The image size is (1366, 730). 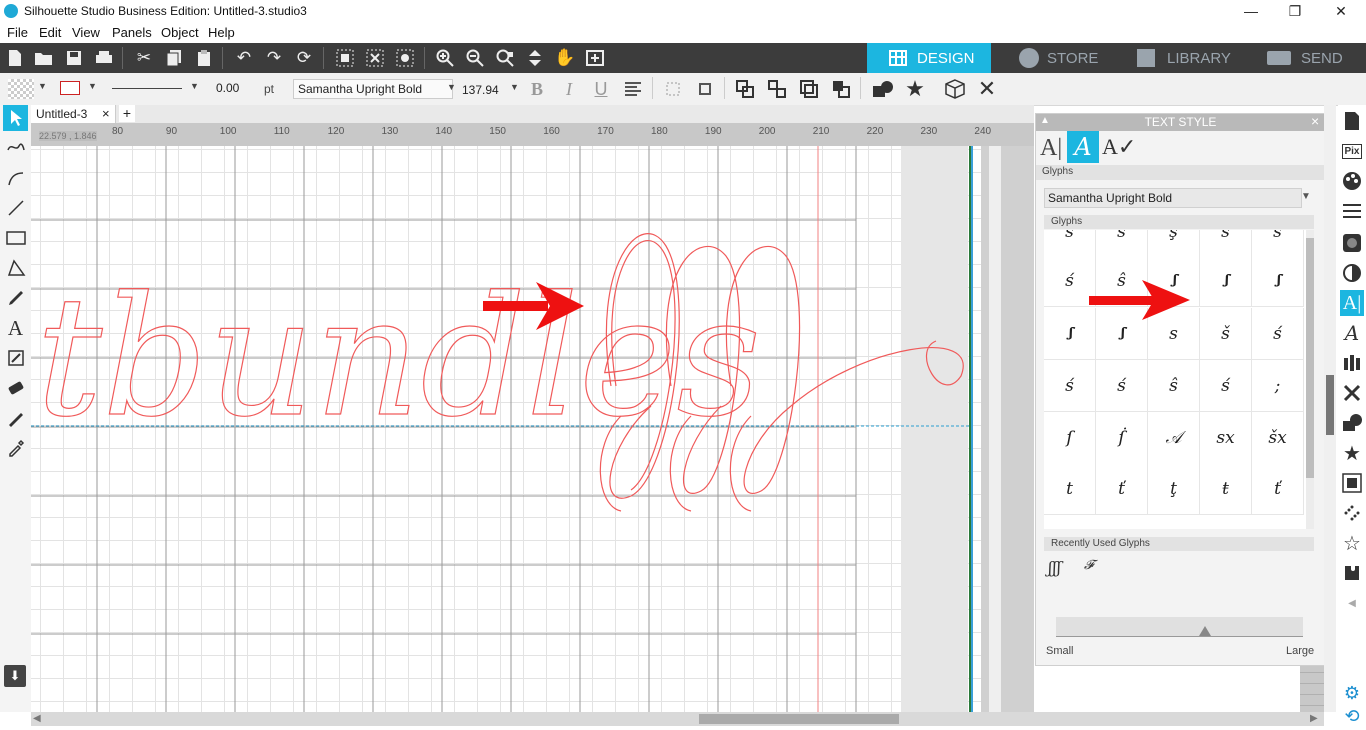 What do you see at coordinates (514, 87) in the screenshot?
I see `font-size-dropdown-icon: ▼` at bounding box center [514, 87].